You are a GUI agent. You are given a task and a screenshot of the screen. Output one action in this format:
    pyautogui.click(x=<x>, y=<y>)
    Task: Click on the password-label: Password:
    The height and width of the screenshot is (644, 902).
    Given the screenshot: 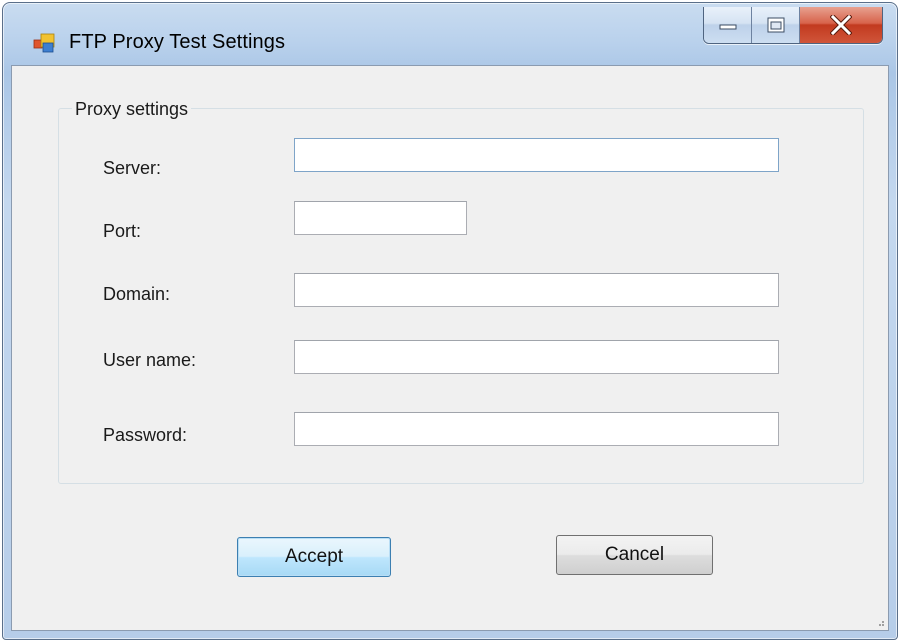 What is the action you would take?
    pyautogui.click(x=145, y=435)
    